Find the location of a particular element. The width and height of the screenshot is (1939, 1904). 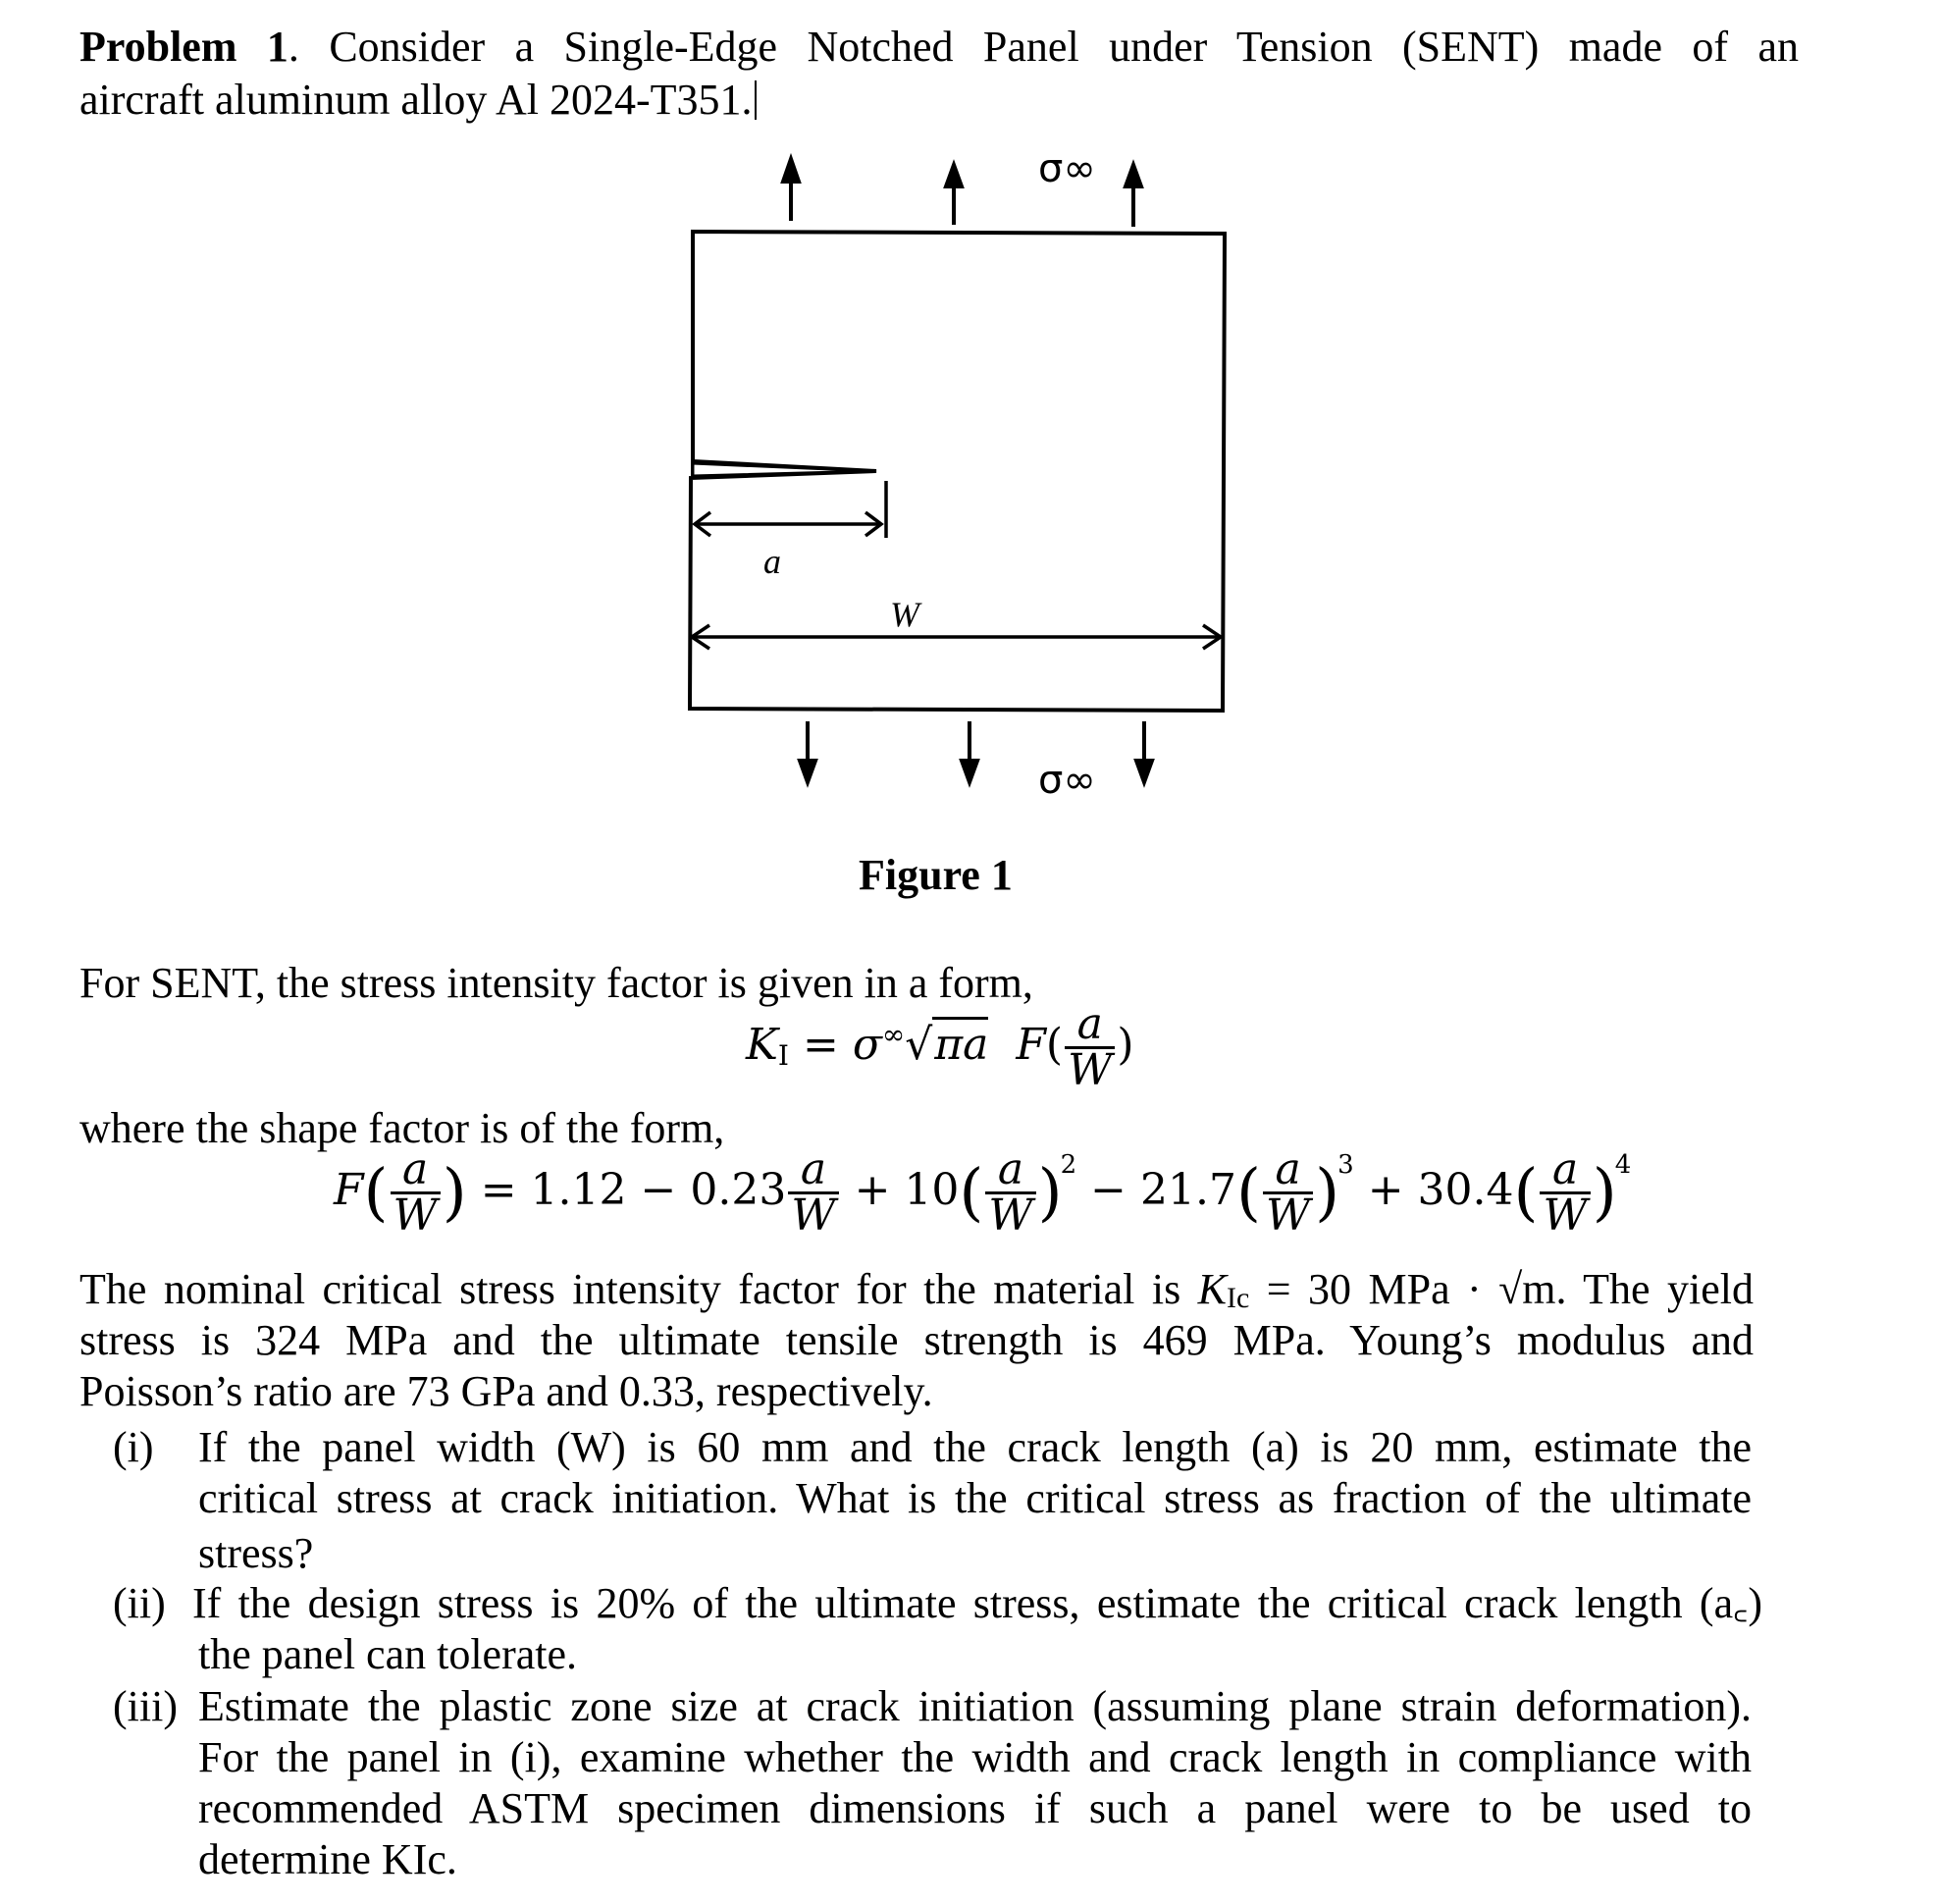

sigma-symbol: σ is located at coordinates (867, 1045).